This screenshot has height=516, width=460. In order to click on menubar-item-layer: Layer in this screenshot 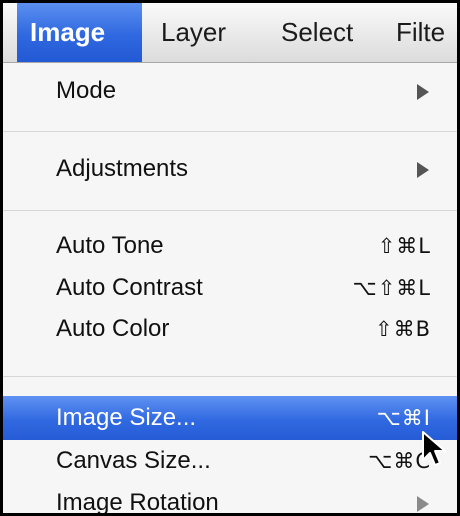, I will do `click(193, 32)`.